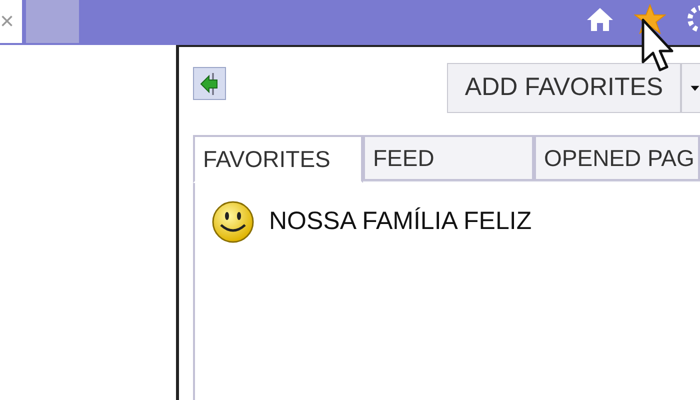 Image resolution: width=700 pixels, height=400 pixels. Describe the element at coordinates (600, 19) in the screenshot. I see `home-icon` at that location.